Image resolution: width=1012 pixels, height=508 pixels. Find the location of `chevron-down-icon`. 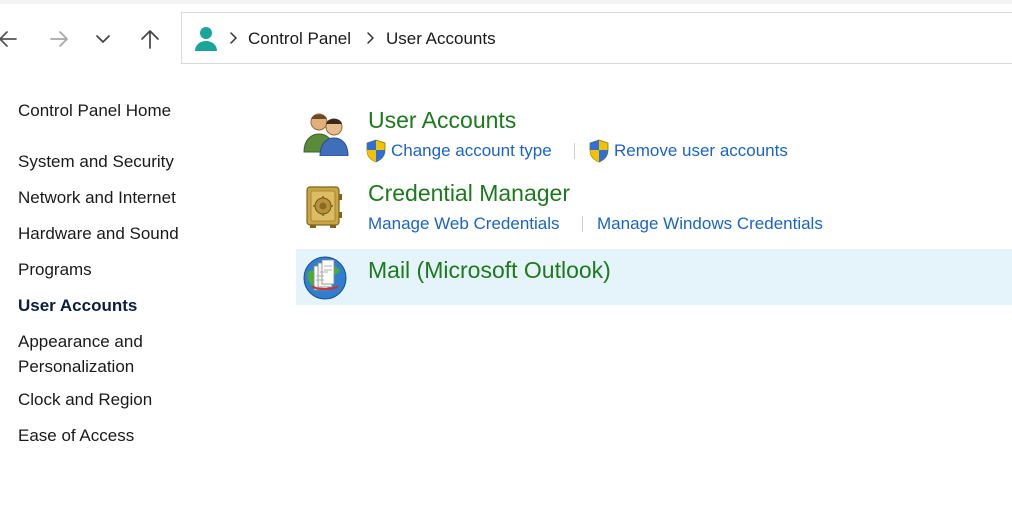

chevron-down-icon is located at coordinates (103, 39).